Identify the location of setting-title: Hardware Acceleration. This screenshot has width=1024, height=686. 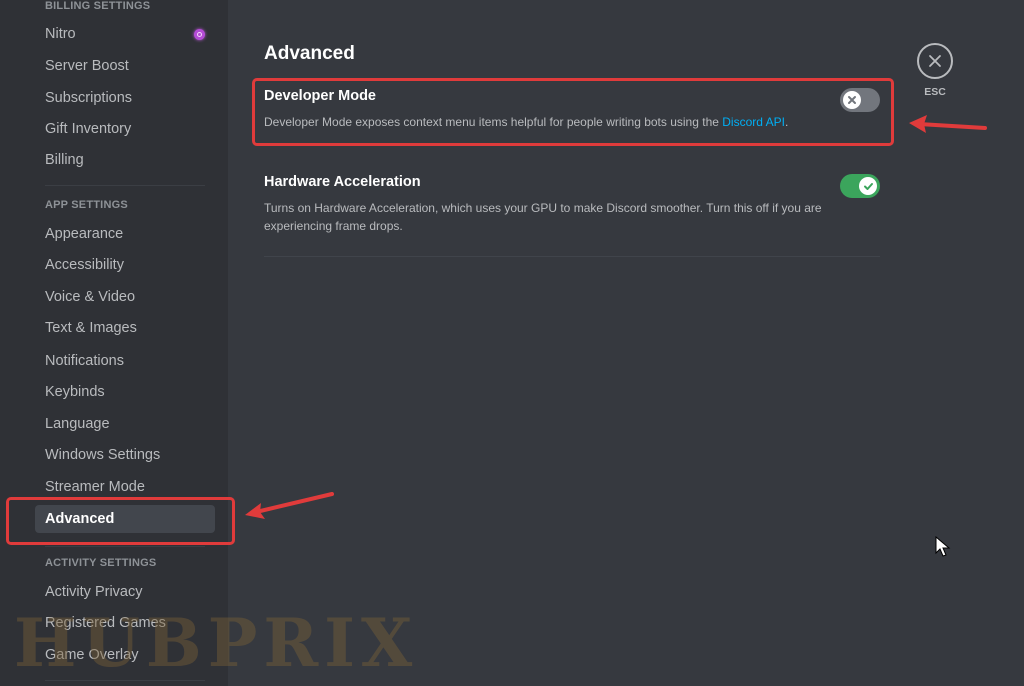
(342, 182).